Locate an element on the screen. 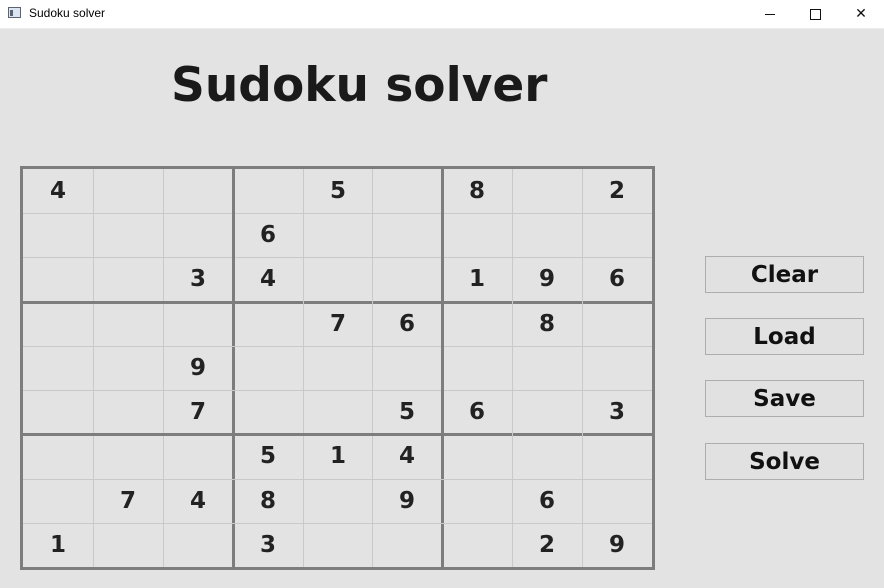 This screenshot has height=588, width=884. maximize-icon is located at coordinates (815, 14).